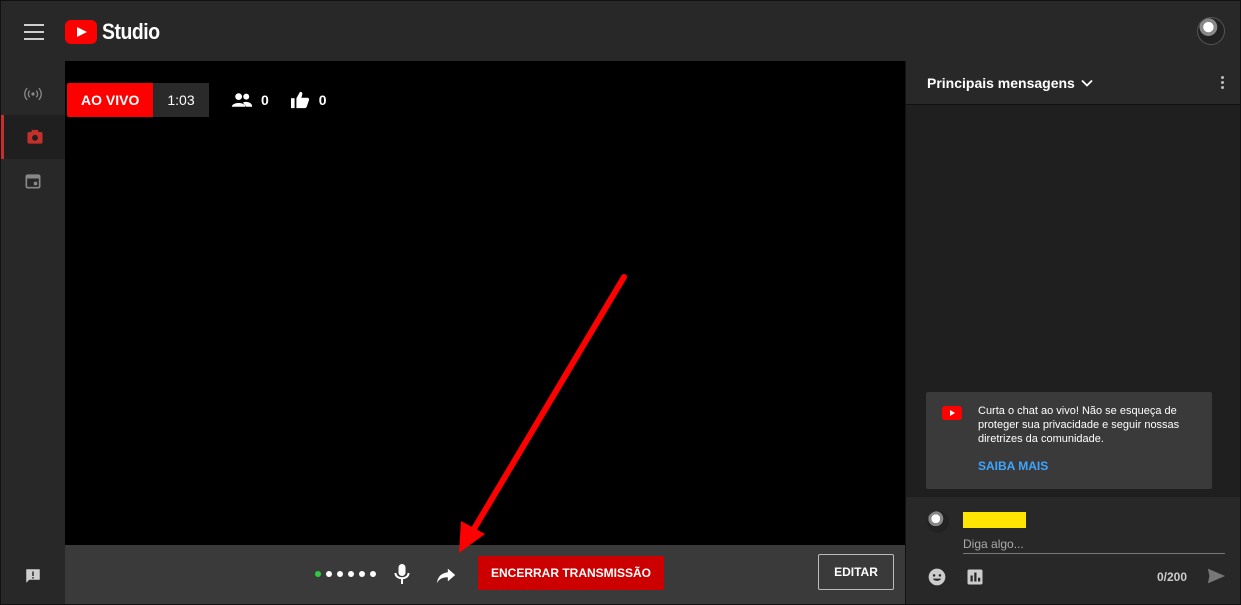 The height and width of the screenshot is (605, 1241). What do you see at coordinates (402, 574) in the screenshot?
I see `microphone-icon` at bounding box center [402, 574].